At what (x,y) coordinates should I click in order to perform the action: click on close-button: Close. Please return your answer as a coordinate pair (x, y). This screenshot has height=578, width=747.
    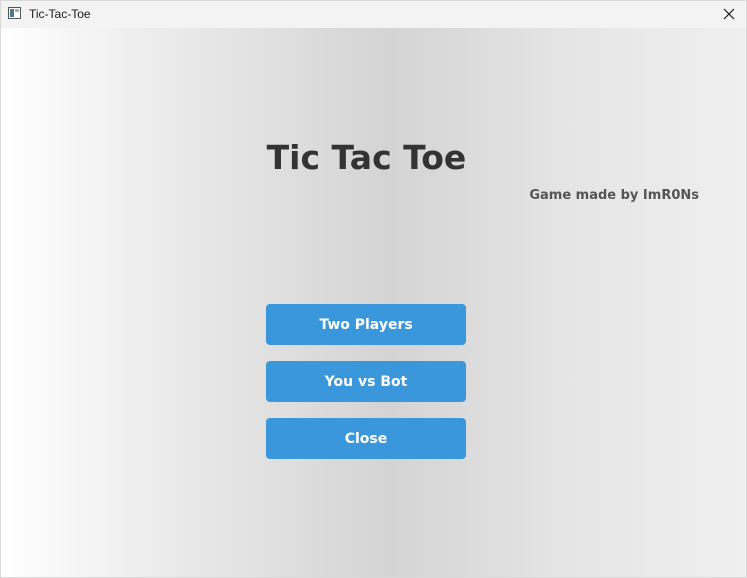
    Looking at the image, I should click on (366, 438).